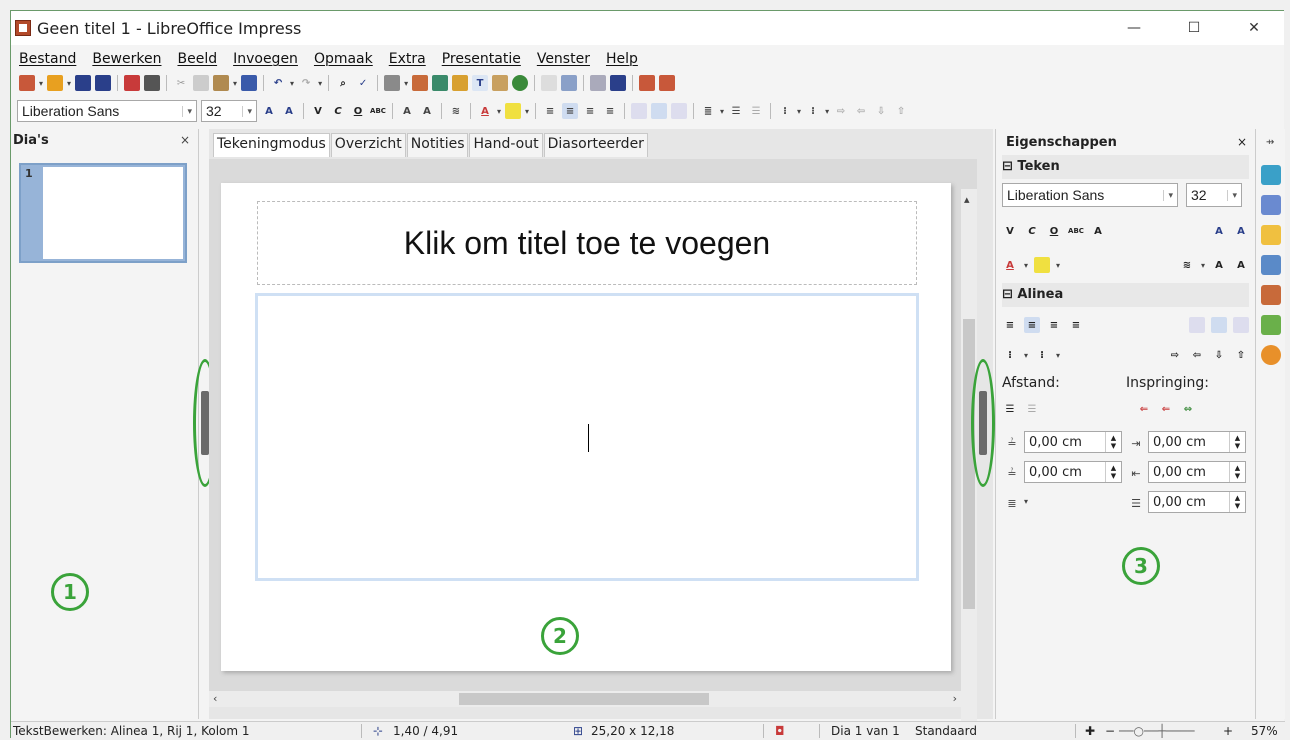 The image size is (1290, 740). I want to click on export-pdf-icon, so click(132, 83).